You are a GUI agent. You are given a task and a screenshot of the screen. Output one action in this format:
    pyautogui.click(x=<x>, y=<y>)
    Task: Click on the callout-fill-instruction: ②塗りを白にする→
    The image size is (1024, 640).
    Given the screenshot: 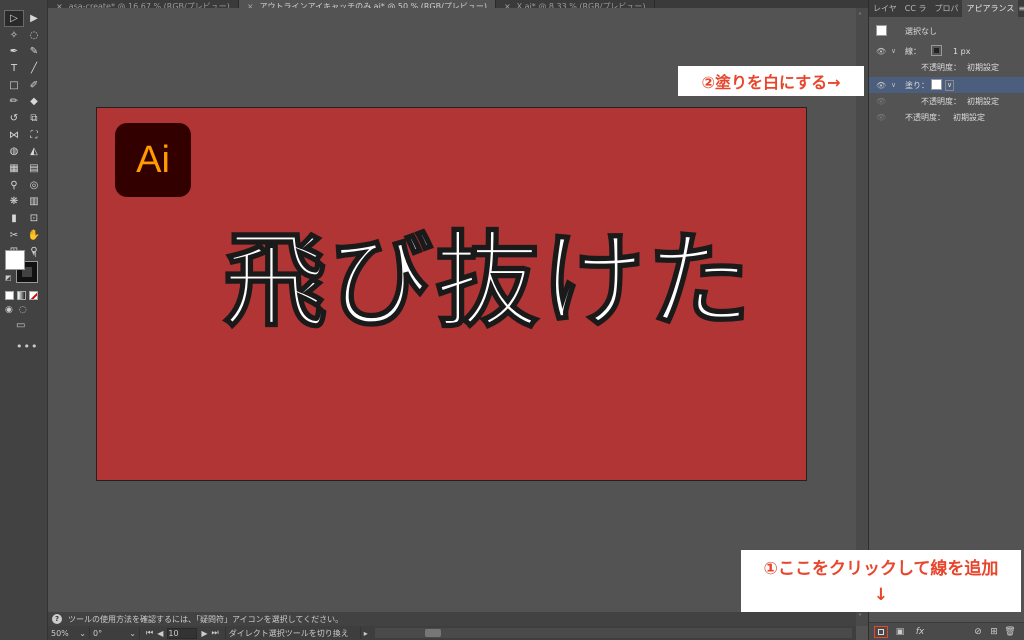 What is the action you would take?
    pyautogui.click(x=771, y=81)
    